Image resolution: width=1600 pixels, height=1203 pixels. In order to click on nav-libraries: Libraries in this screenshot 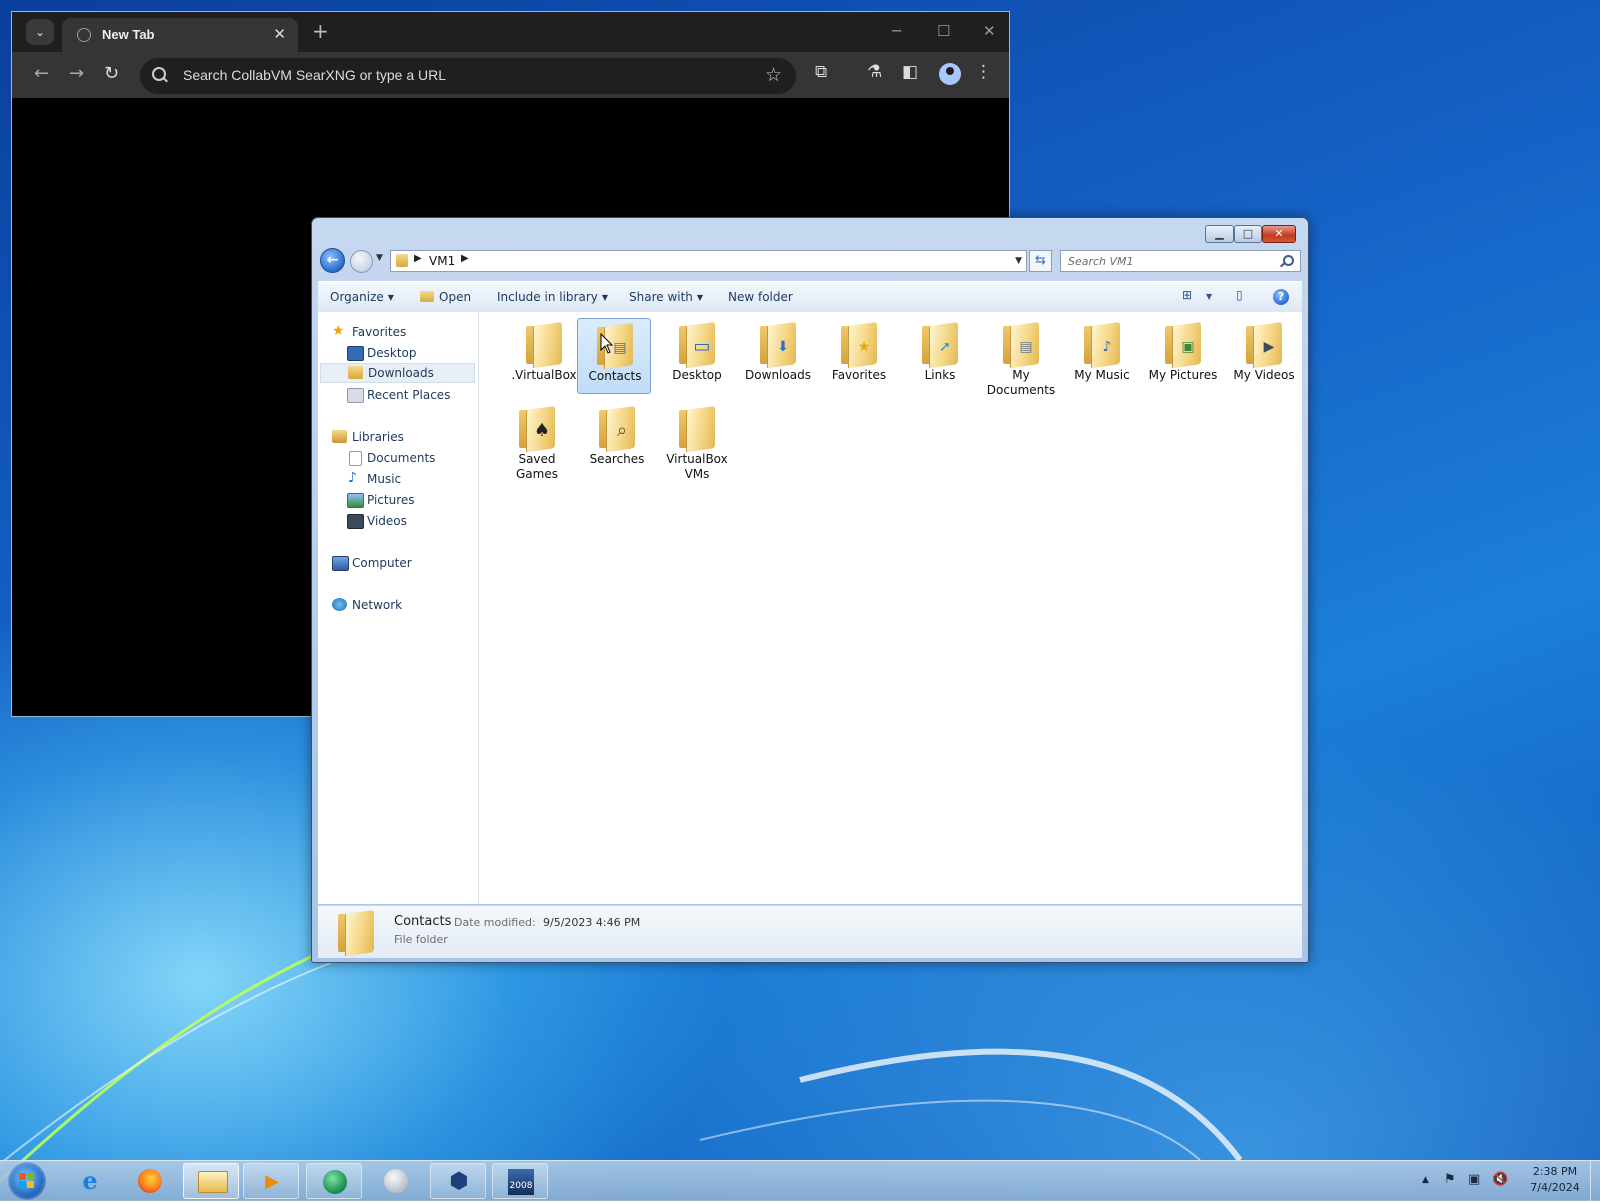, I will do `click(398, 437)`.